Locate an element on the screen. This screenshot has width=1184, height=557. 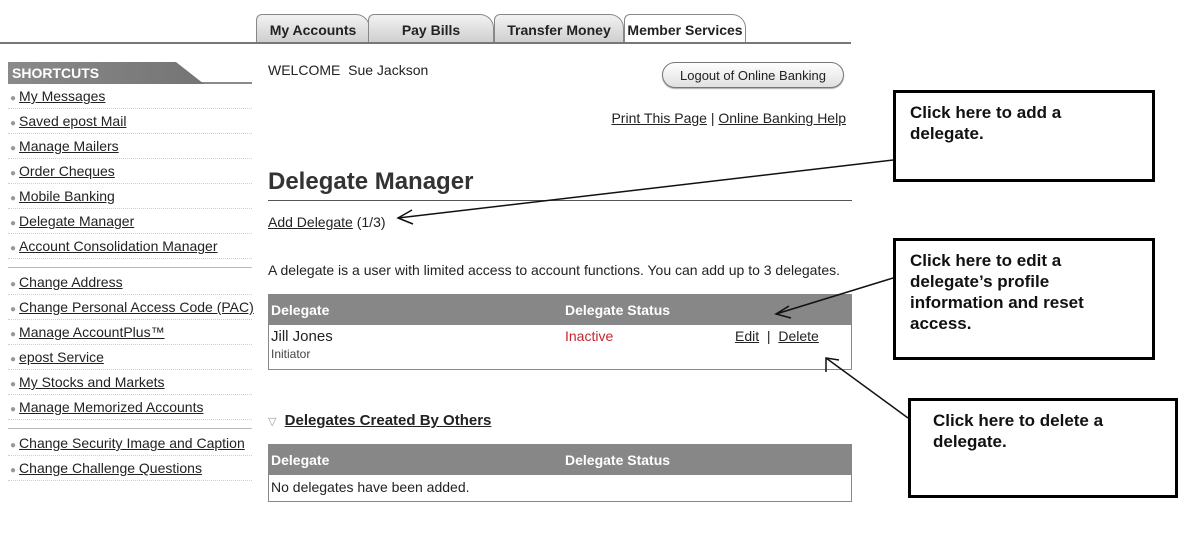
nav-divider is located at coordinates (425, 43).